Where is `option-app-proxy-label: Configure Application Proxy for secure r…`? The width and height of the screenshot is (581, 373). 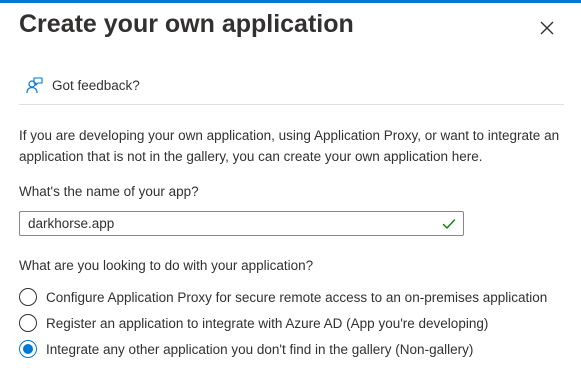
option-app-proxy-label: Configure Application Proxy for secure r… is located at coordinates (296, 297).